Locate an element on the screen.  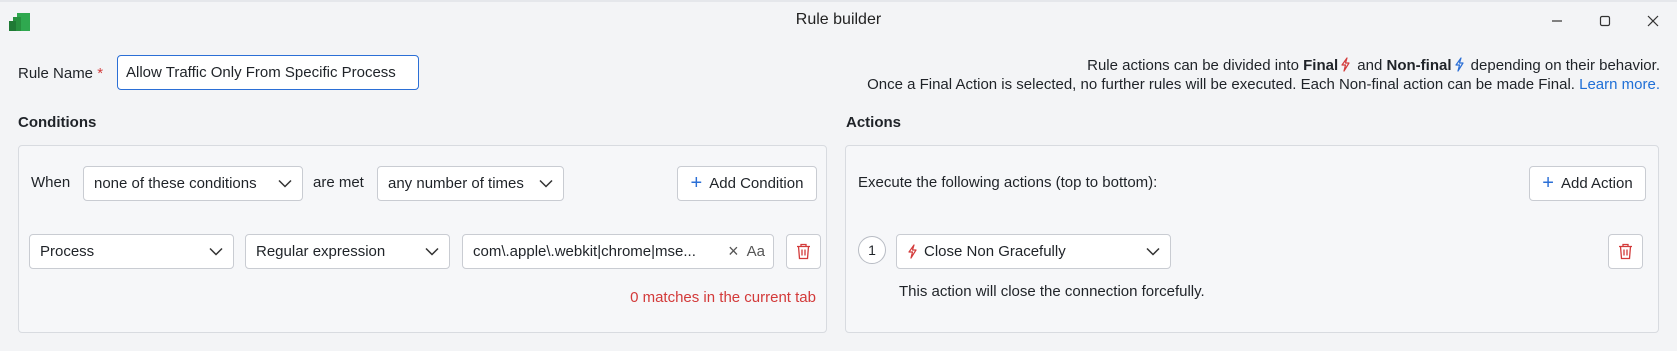
match-case-toggle: Aa is located at coordinates (756, 251).